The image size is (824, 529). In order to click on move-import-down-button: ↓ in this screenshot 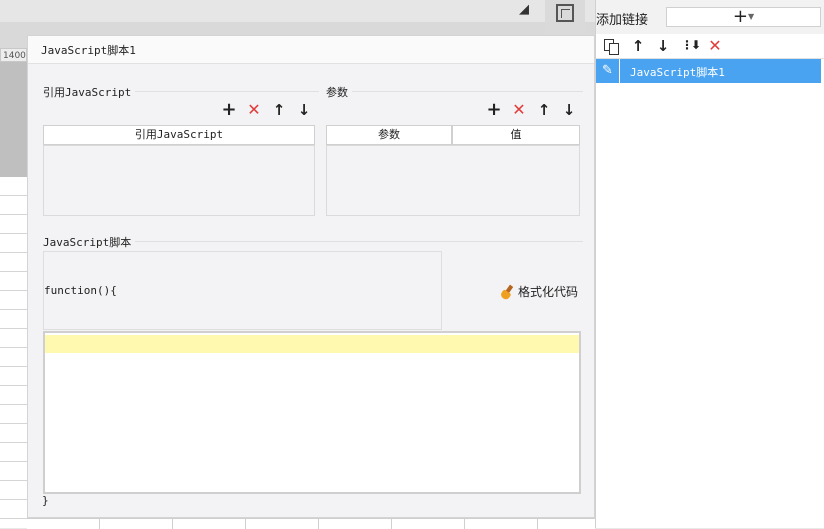, I will do `click(304, 110)`.